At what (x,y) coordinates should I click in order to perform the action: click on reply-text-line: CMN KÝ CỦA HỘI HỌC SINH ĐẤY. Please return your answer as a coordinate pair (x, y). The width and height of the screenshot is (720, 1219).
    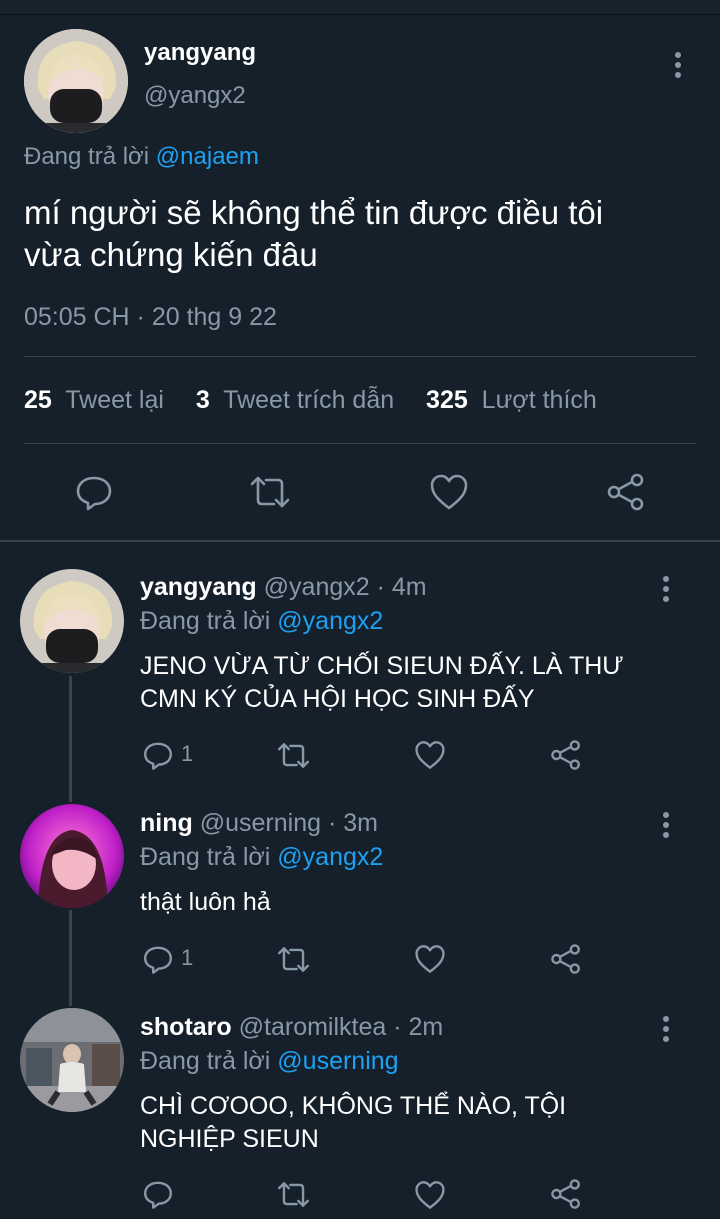
    Looking at the image, I should click on (337, 699).